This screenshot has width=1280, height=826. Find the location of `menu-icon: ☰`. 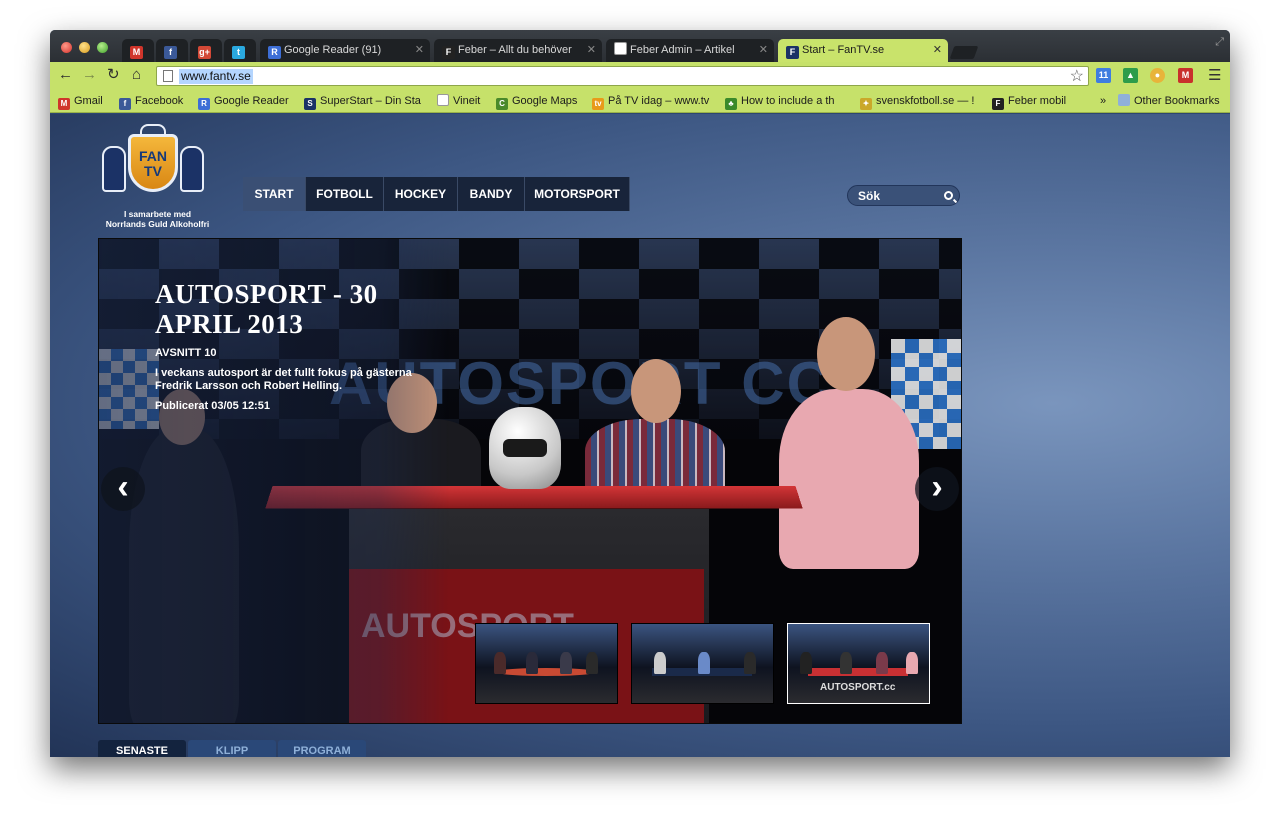

menu-icon: ☰ is located at coordinates (1214, 75).